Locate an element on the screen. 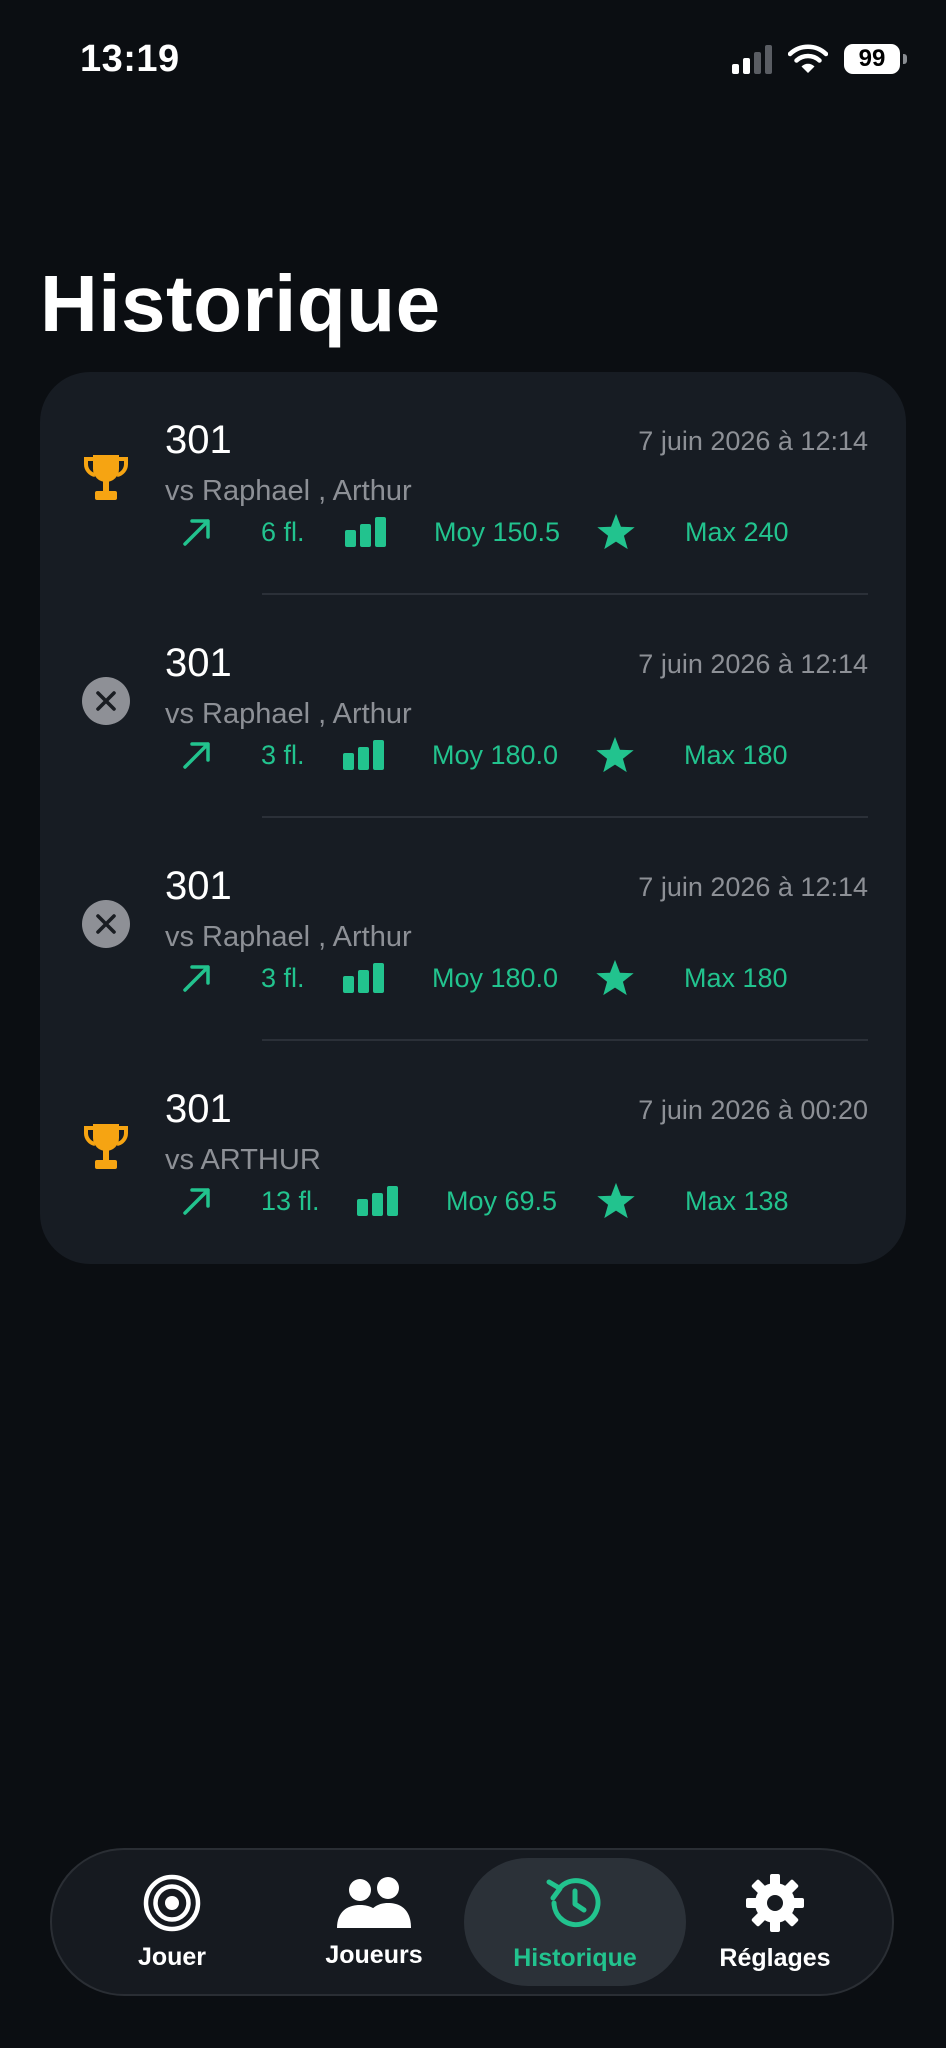  max-score: Max 138 is located at coordinates (737, 1200).